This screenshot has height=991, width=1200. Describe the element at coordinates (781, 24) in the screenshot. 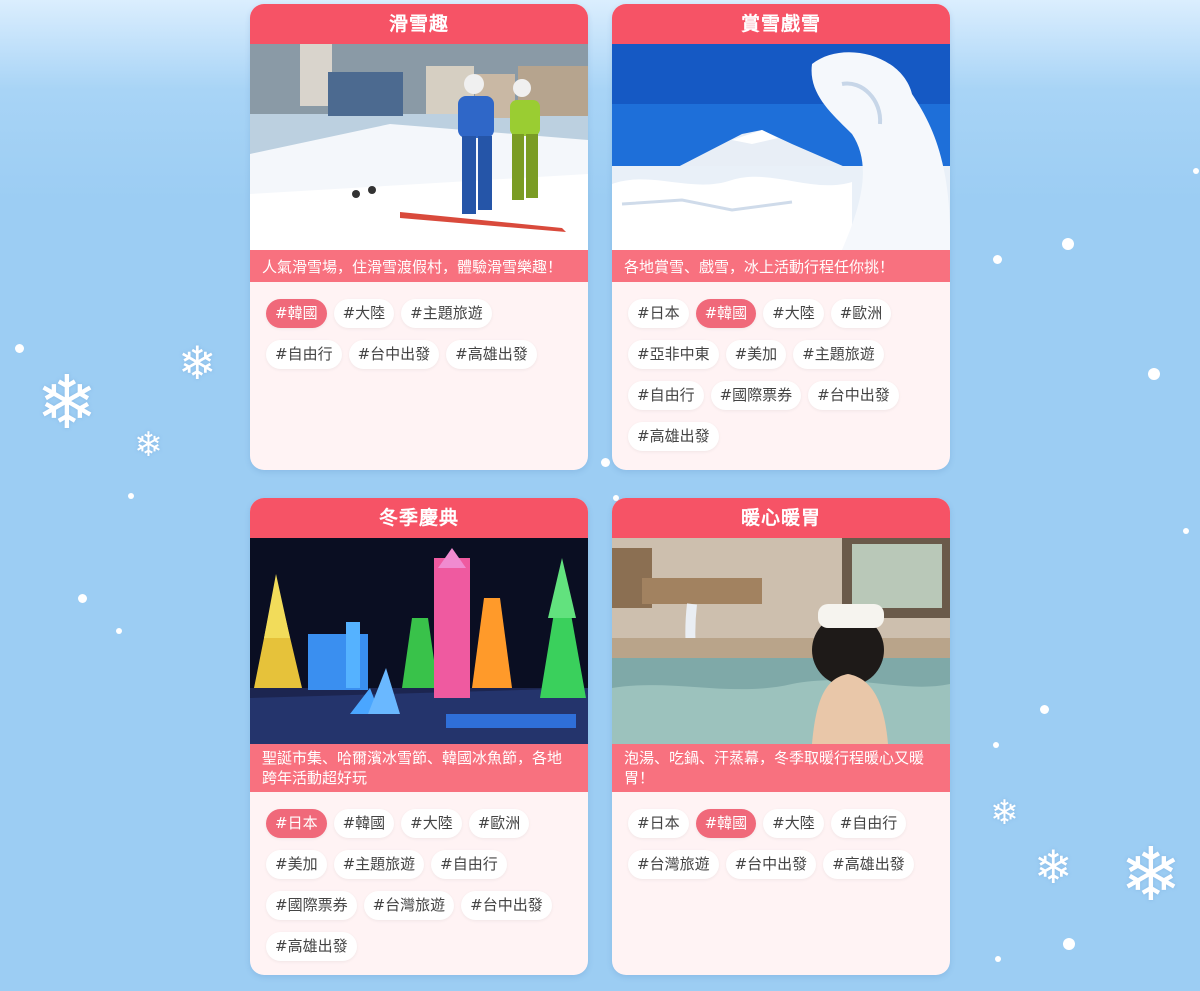

I see `card-title: 賞雪戲雪` at that location.